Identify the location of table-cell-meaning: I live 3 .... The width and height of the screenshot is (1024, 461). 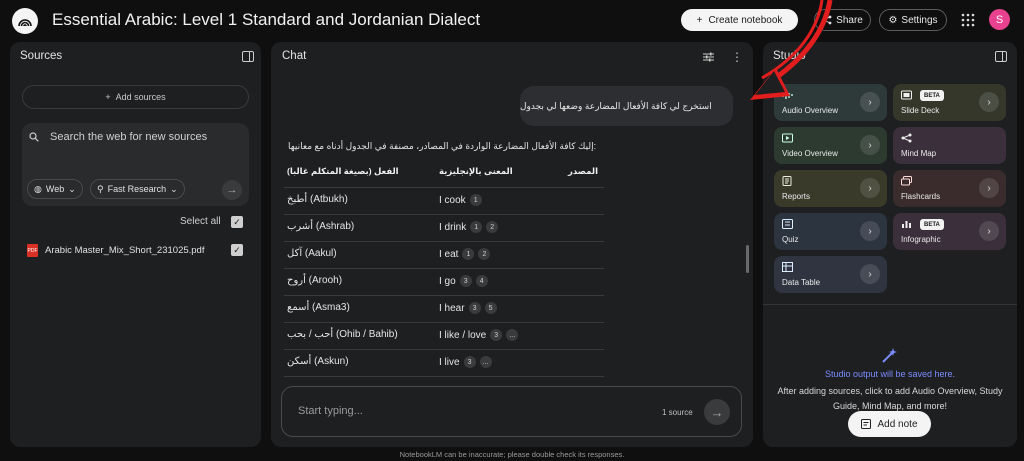
(465, 362).